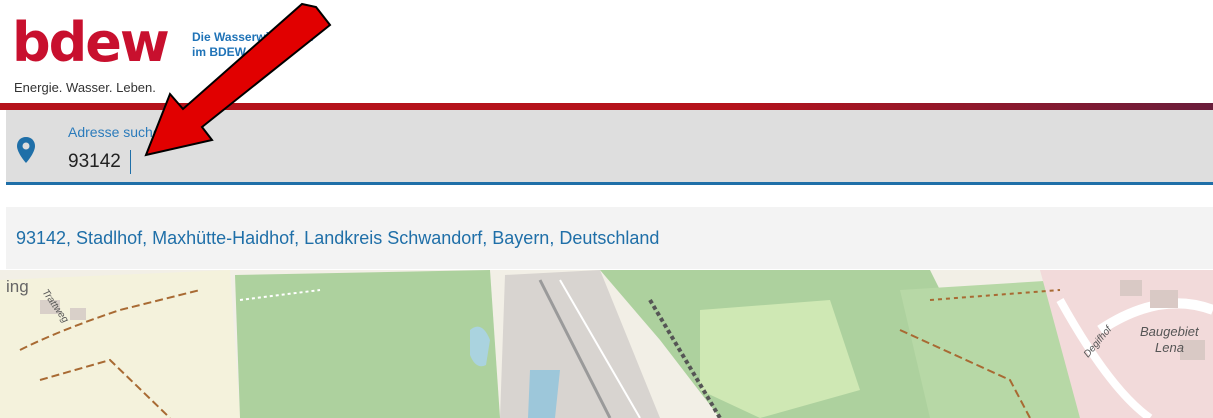  Describe the element at coordinates (17, 286) in the screenshot. I see `map-label-top-left: ing` at that location.